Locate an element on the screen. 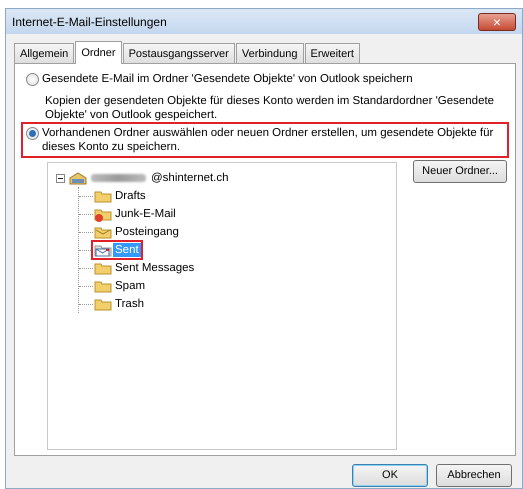  ok-button: OK is located at coordinates (390, 475).